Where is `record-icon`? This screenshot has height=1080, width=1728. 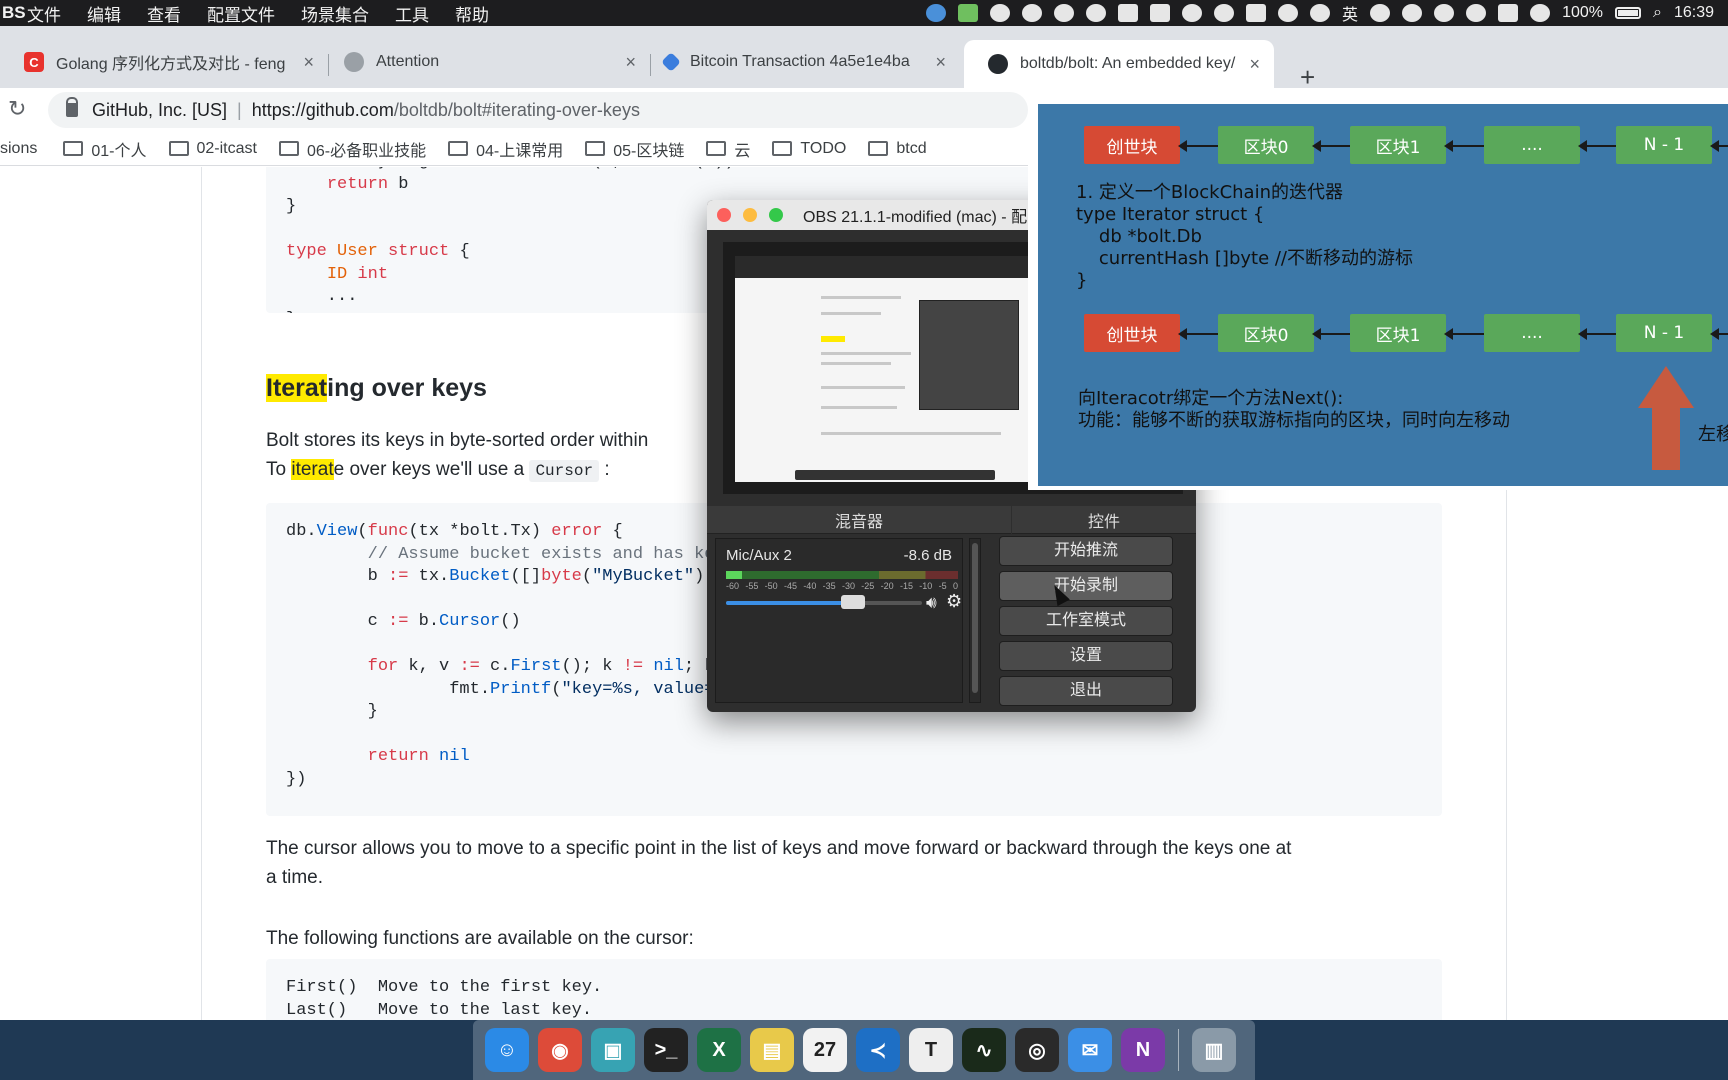
record-icon is located at coordinates (1192, 13).